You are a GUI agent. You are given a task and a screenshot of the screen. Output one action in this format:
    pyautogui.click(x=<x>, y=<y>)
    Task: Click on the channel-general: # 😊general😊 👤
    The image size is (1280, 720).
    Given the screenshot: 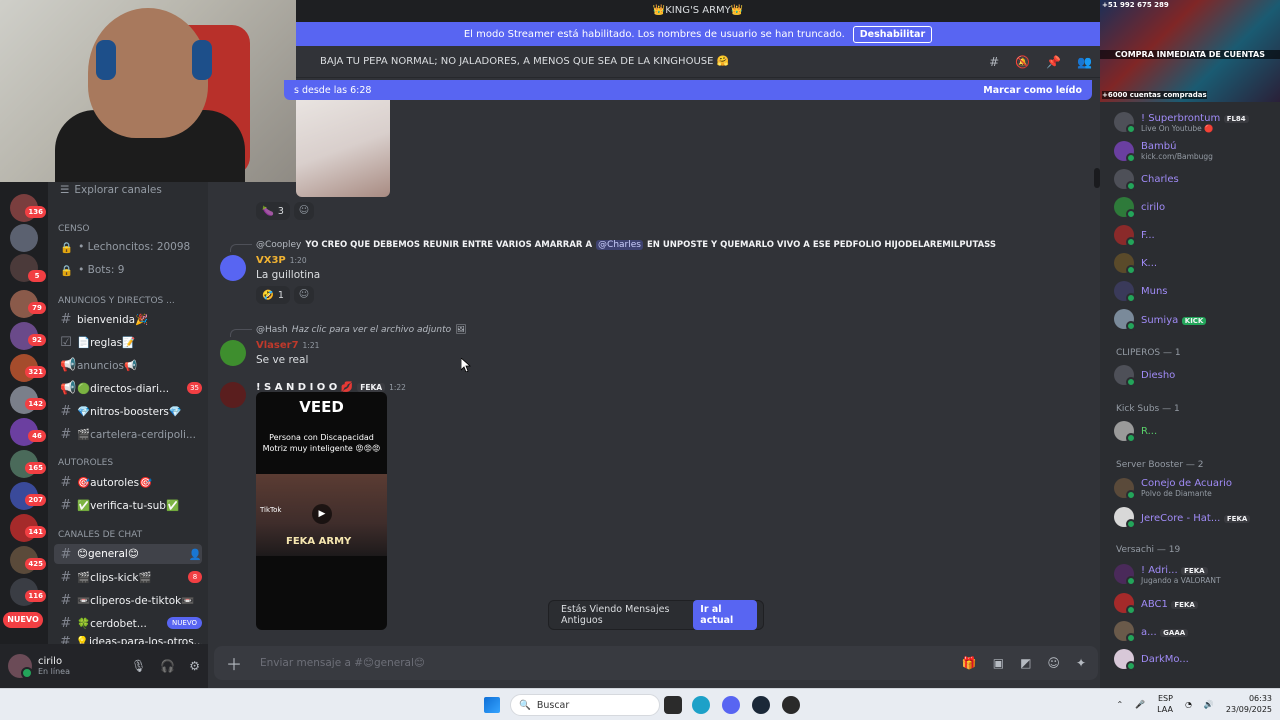 What is the action you would take?
    pyautogui.click(x=128, y=554)
    